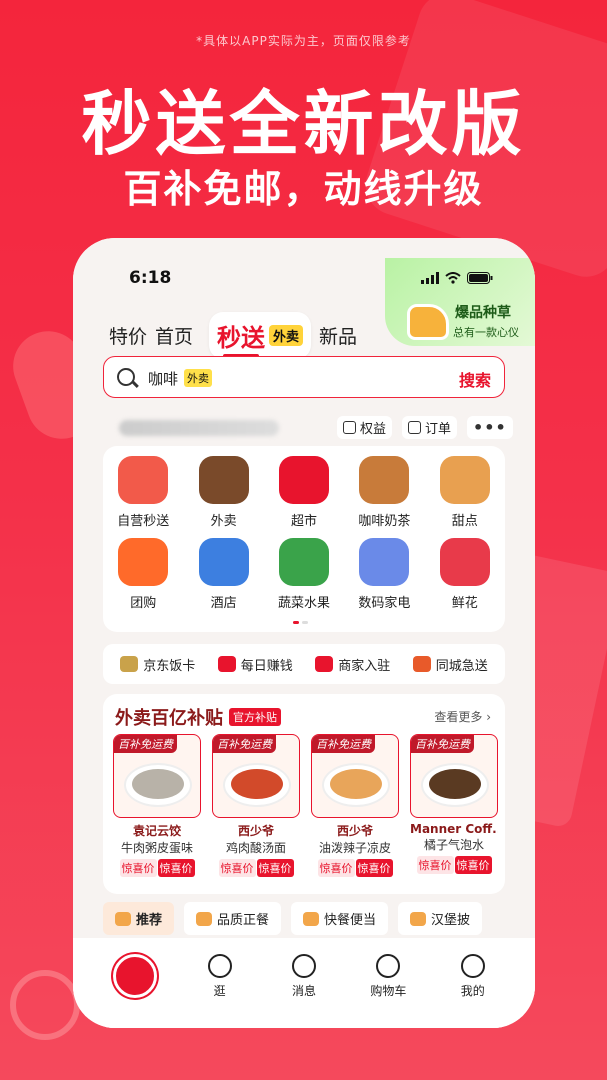 This screenshot has width=607, height=1080. Describe the element at coordinates (462, 716) in the screenshot. I see `view-more-link: 查看更多 ›` at that location.